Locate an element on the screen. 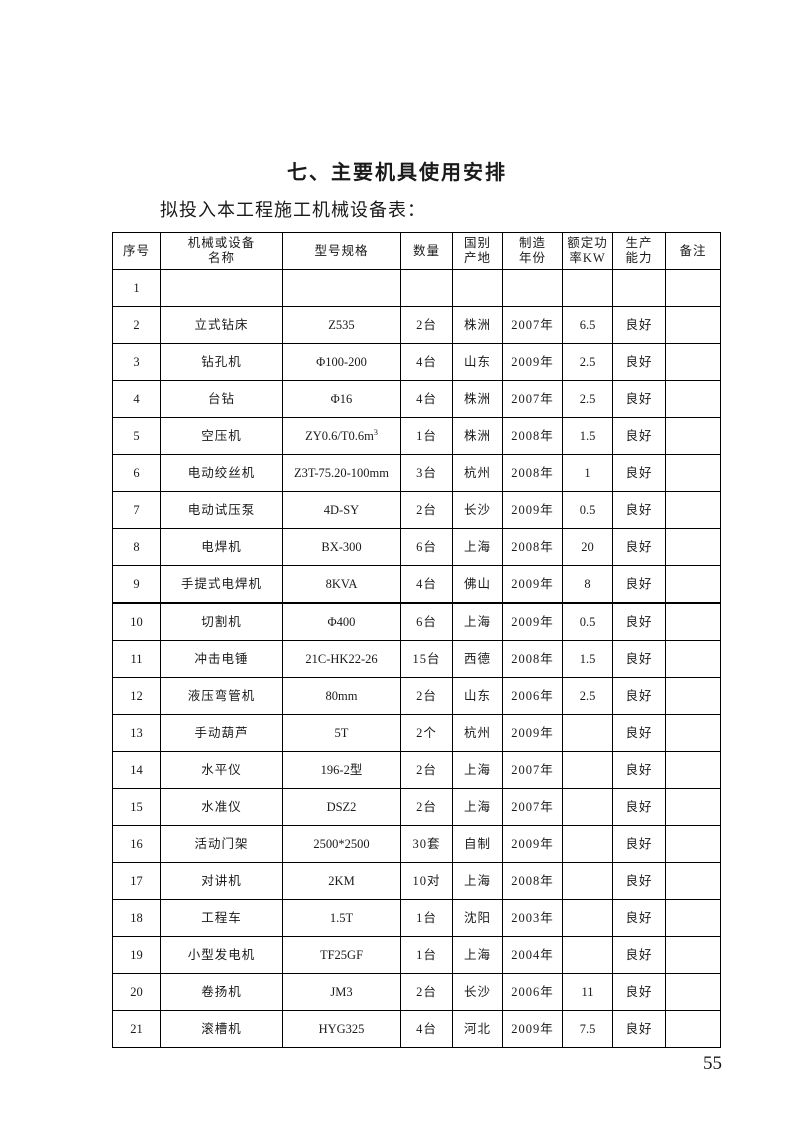 This screenshot has height=1123, width=794. cell-name is located at coordinates (221, 288).